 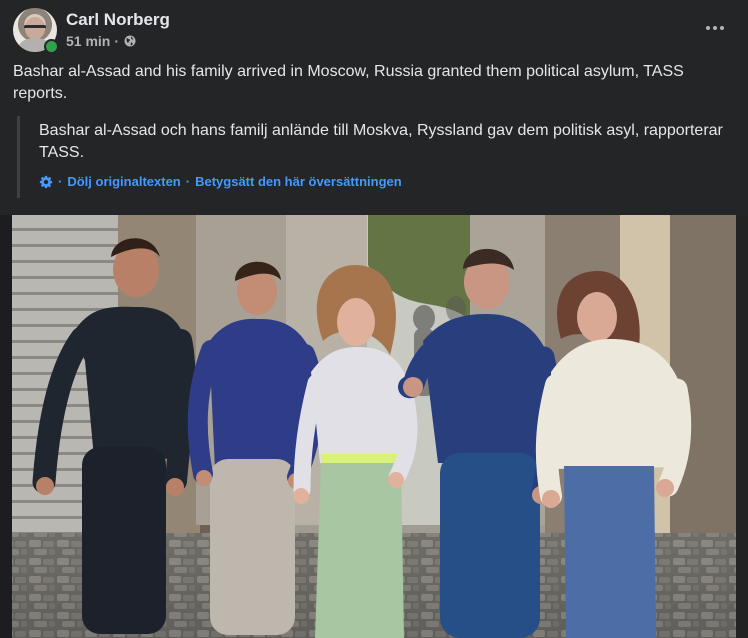 I want to click on rate-translation-link: Betygsätt den här översättningen, so click(x=298, y=181).